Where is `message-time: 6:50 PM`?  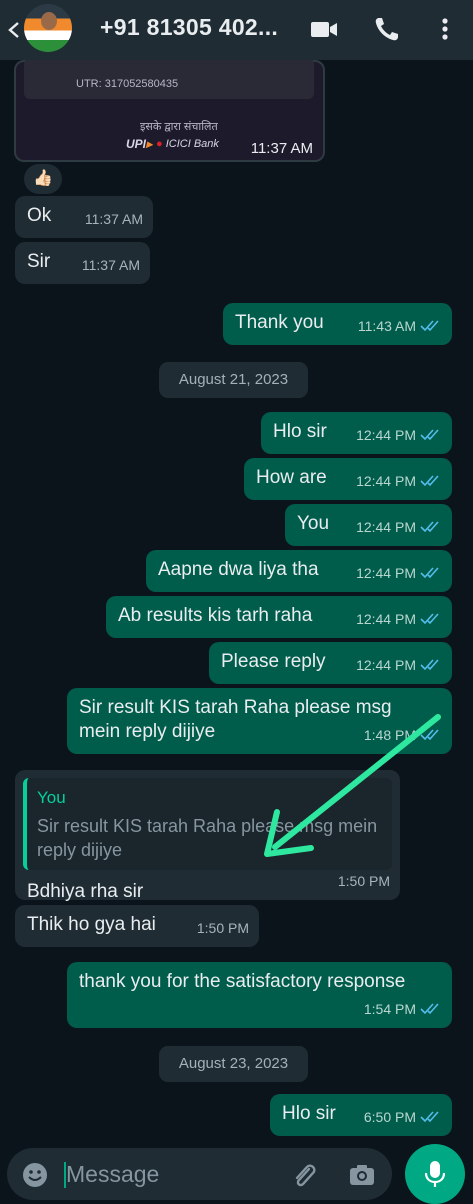 message-time: 6:50 PM is located at coordinates (389, 1117).